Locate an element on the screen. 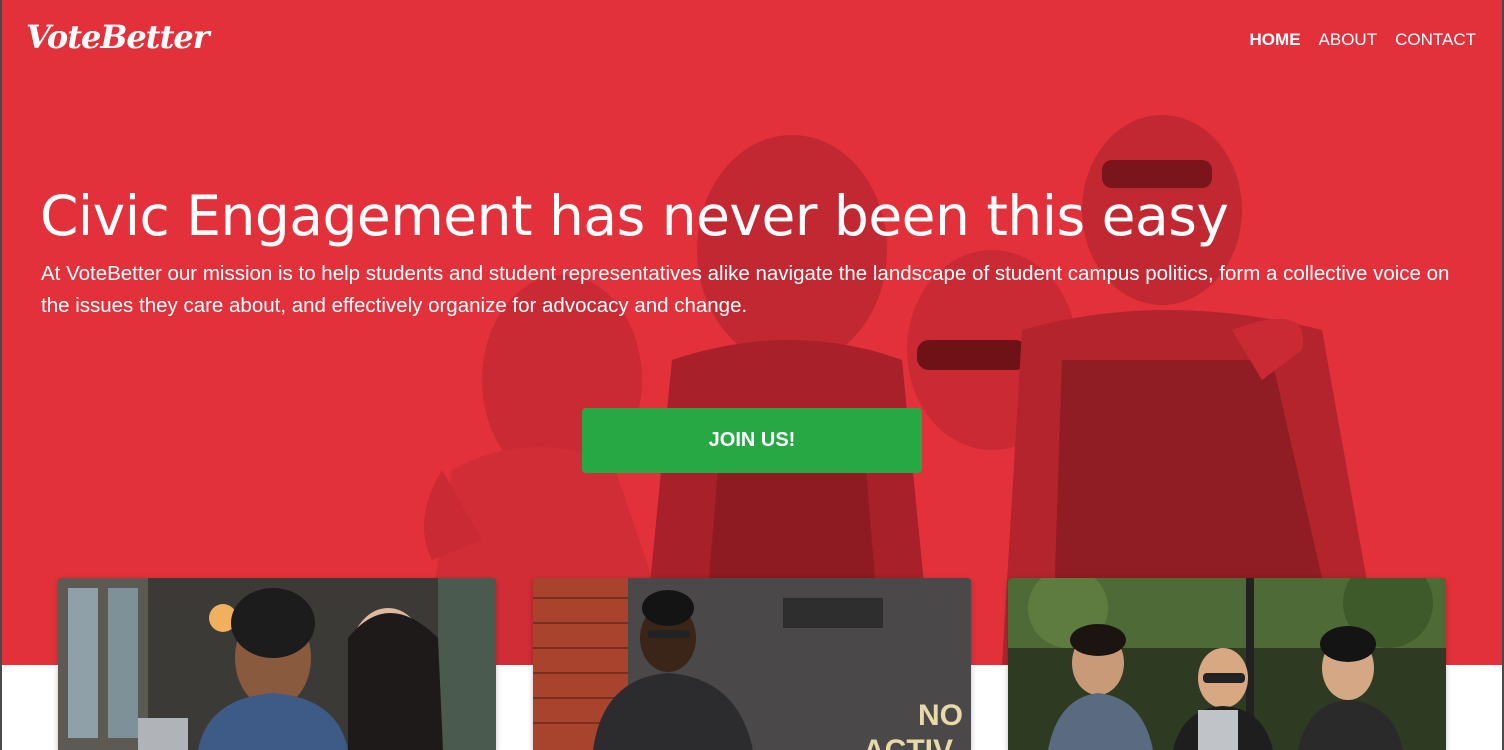 Image resolution: width=1504 pixels, height=750 pixels. feature-card-2: NO ACTIV is located at coordinates (752, 664).